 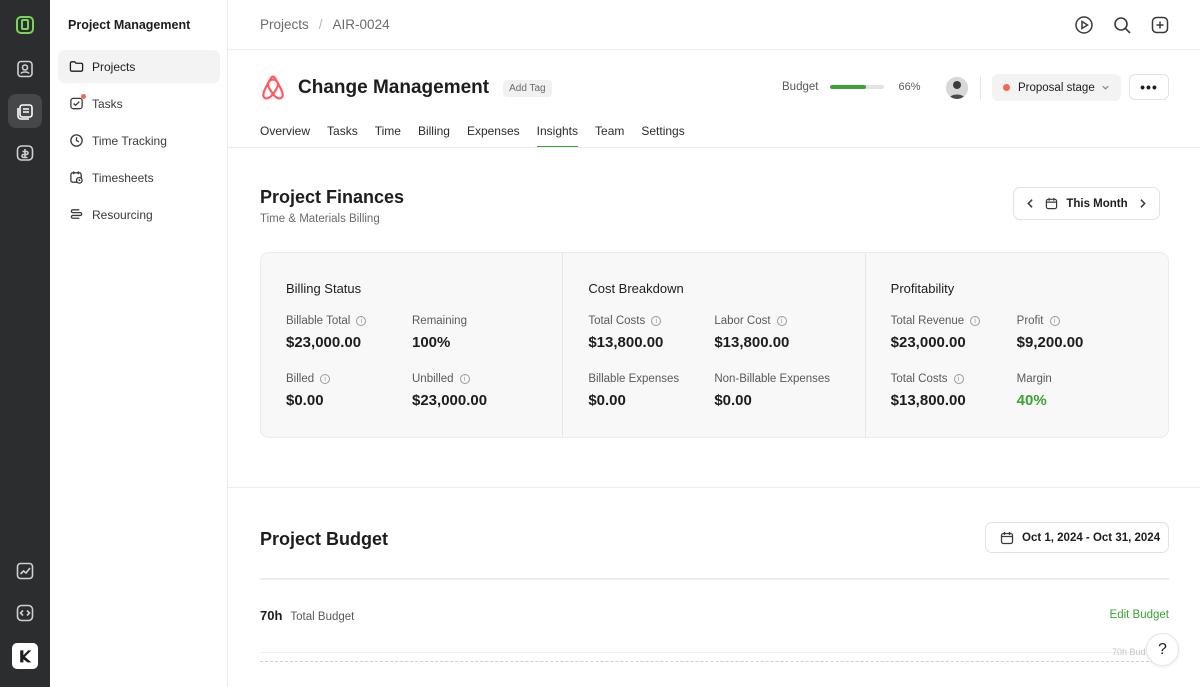 I want to click on notification-dot, so click(x=83, y=96).